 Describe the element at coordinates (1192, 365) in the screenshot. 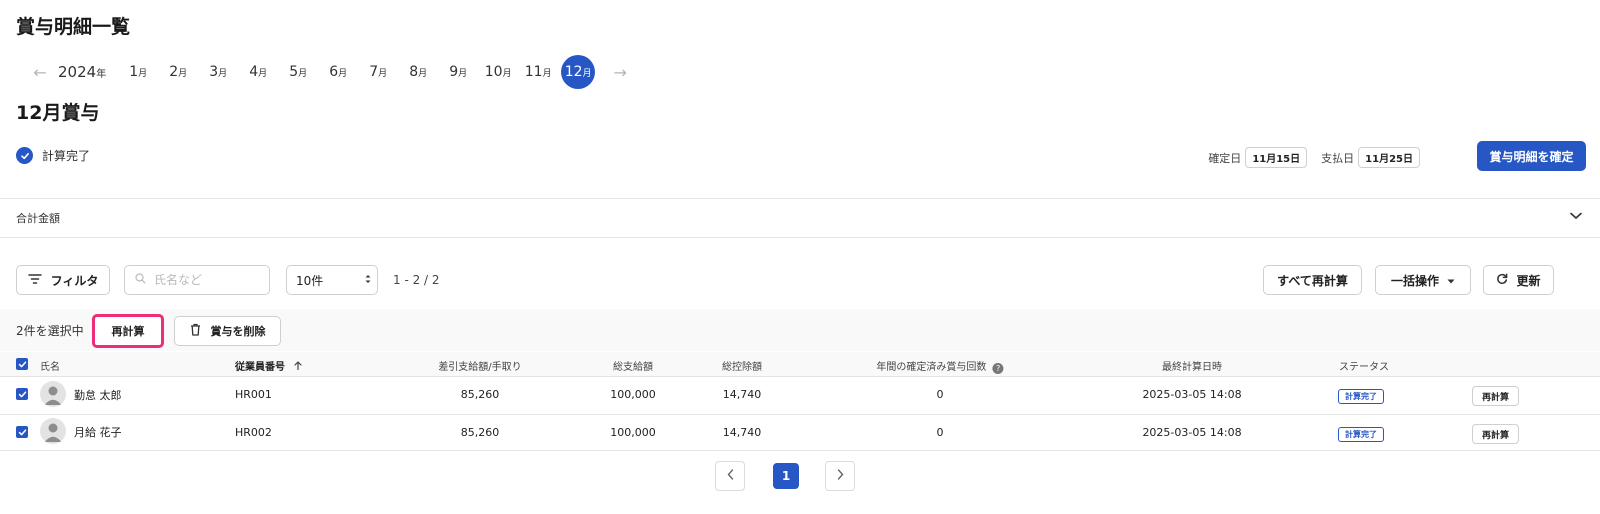

I see `column-header-last-calc: 最終計算日時` at that location.